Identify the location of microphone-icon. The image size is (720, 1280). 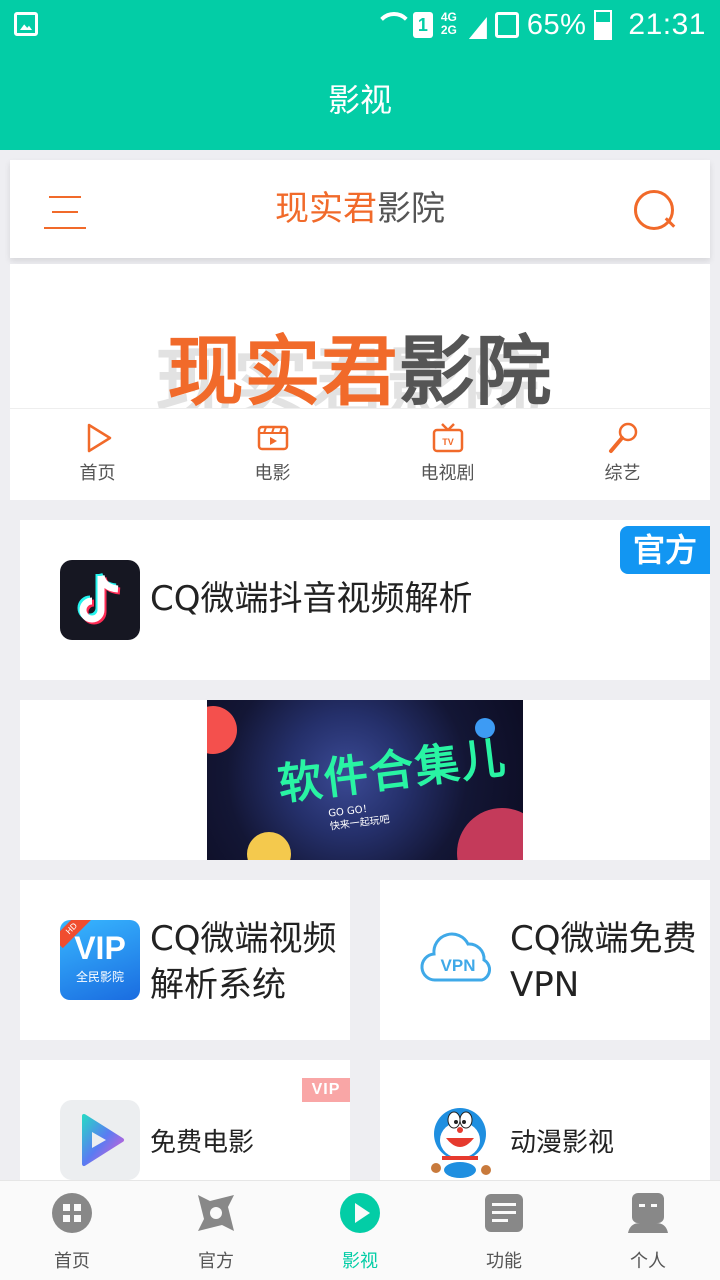
(622, 437).